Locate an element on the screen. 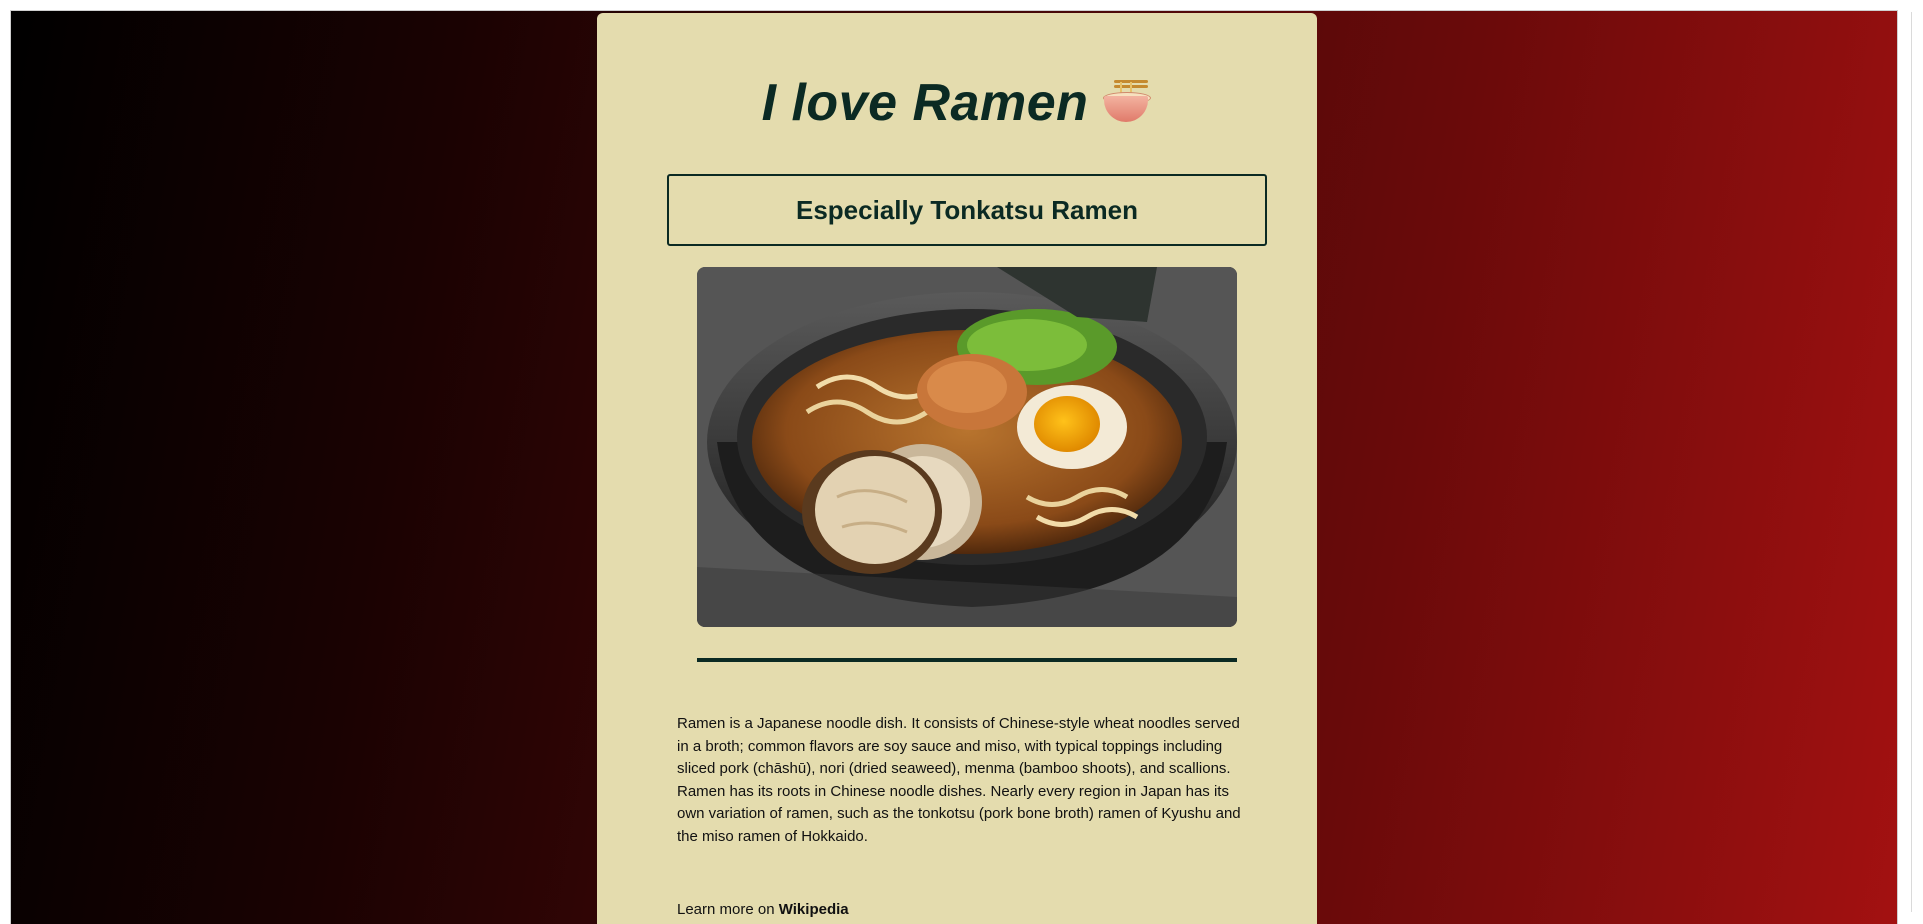 The height and width of the screenshot is (924, 1923). wikipedia-link: Wikipedia is located at coordinates (814, 909).